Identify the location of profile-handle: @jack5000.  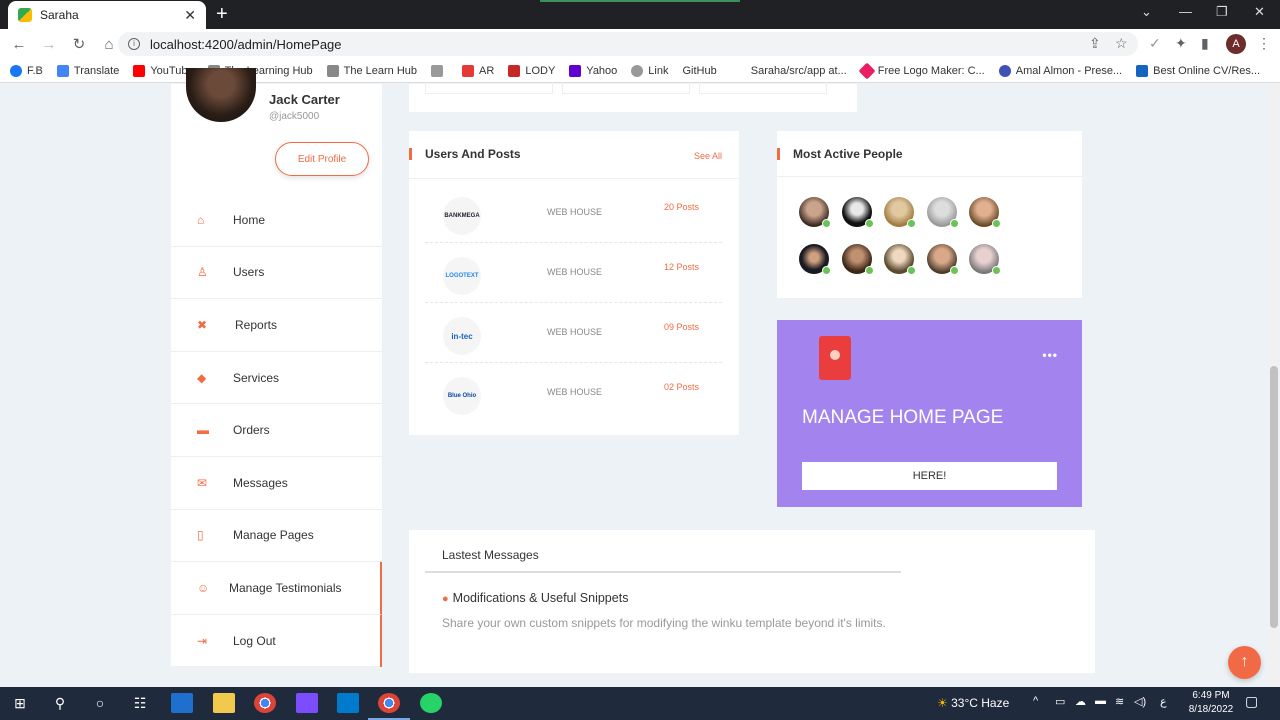
(294, 116).